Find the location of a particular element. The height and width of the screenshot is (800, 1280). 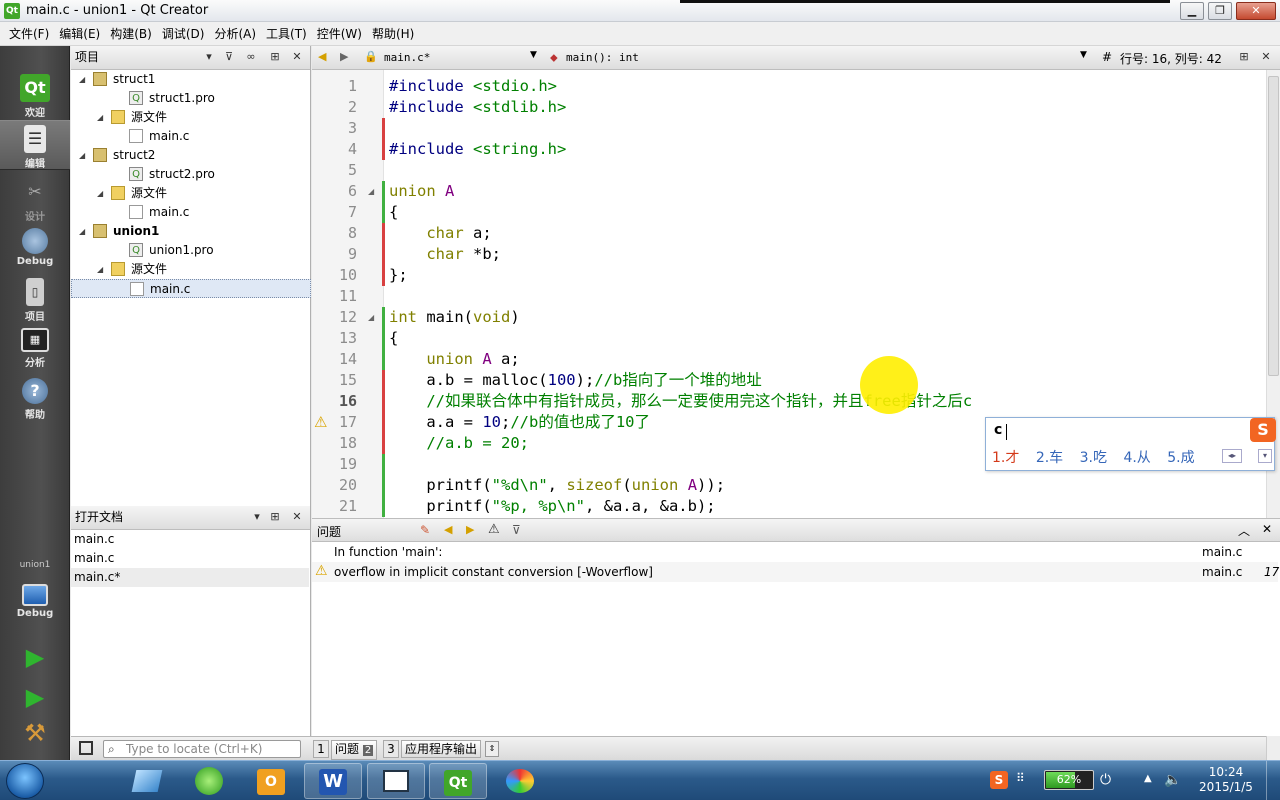

ime-candidate: 3.吃 is located at coordinates (1093, 458).